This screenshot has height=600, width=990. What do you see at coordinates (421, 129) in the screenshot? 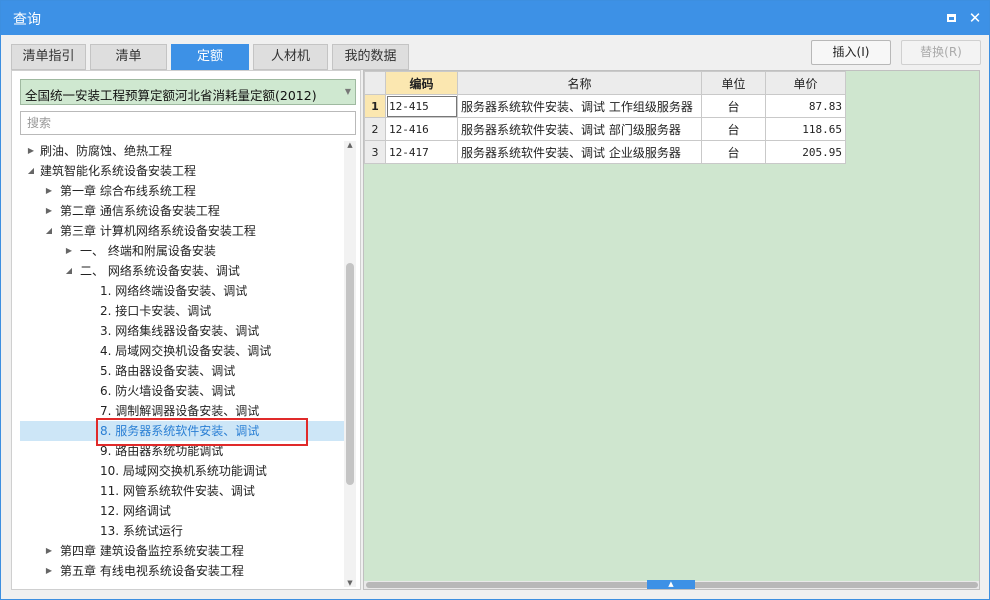
I see `cell-code: 12-416` at bounding box center [421, 129].